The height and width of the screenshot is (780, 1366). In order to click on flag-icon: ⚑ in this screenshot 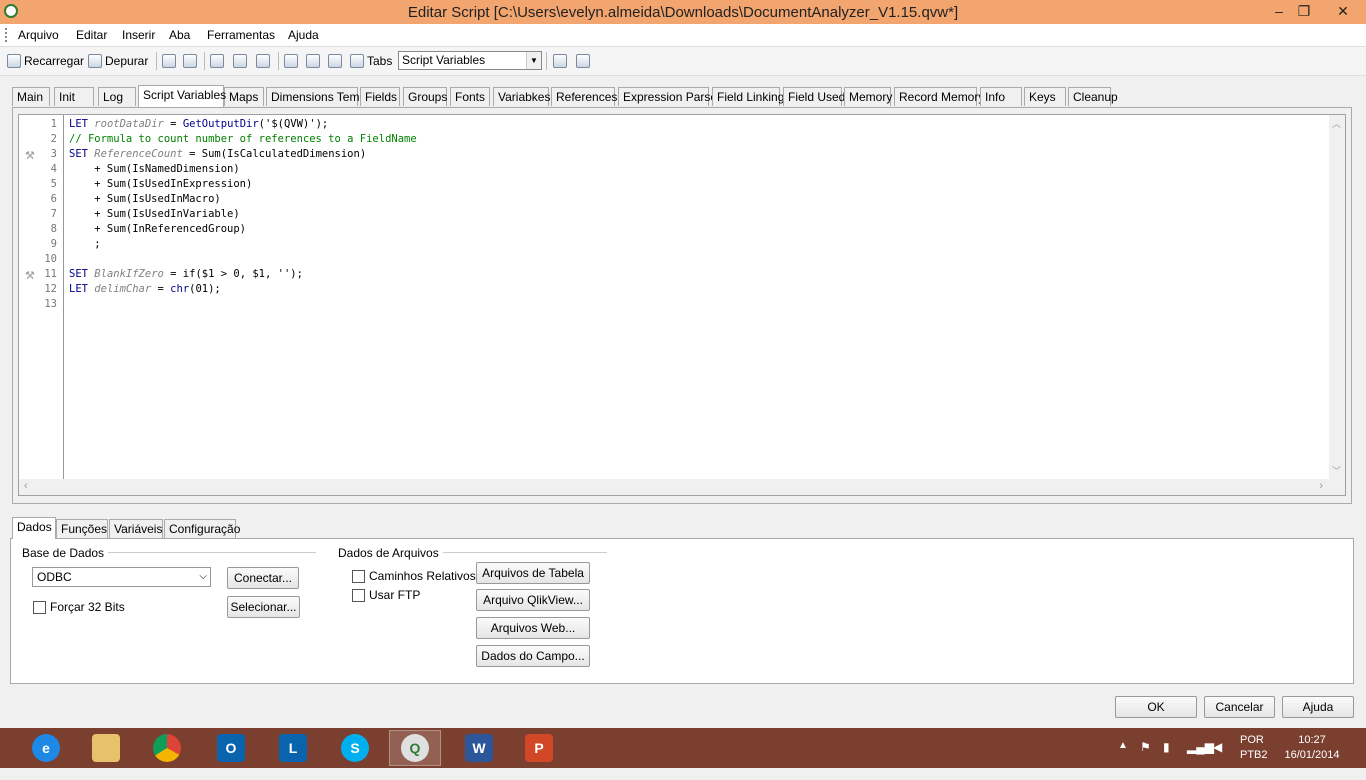, I will do `click(1145, 760)`.